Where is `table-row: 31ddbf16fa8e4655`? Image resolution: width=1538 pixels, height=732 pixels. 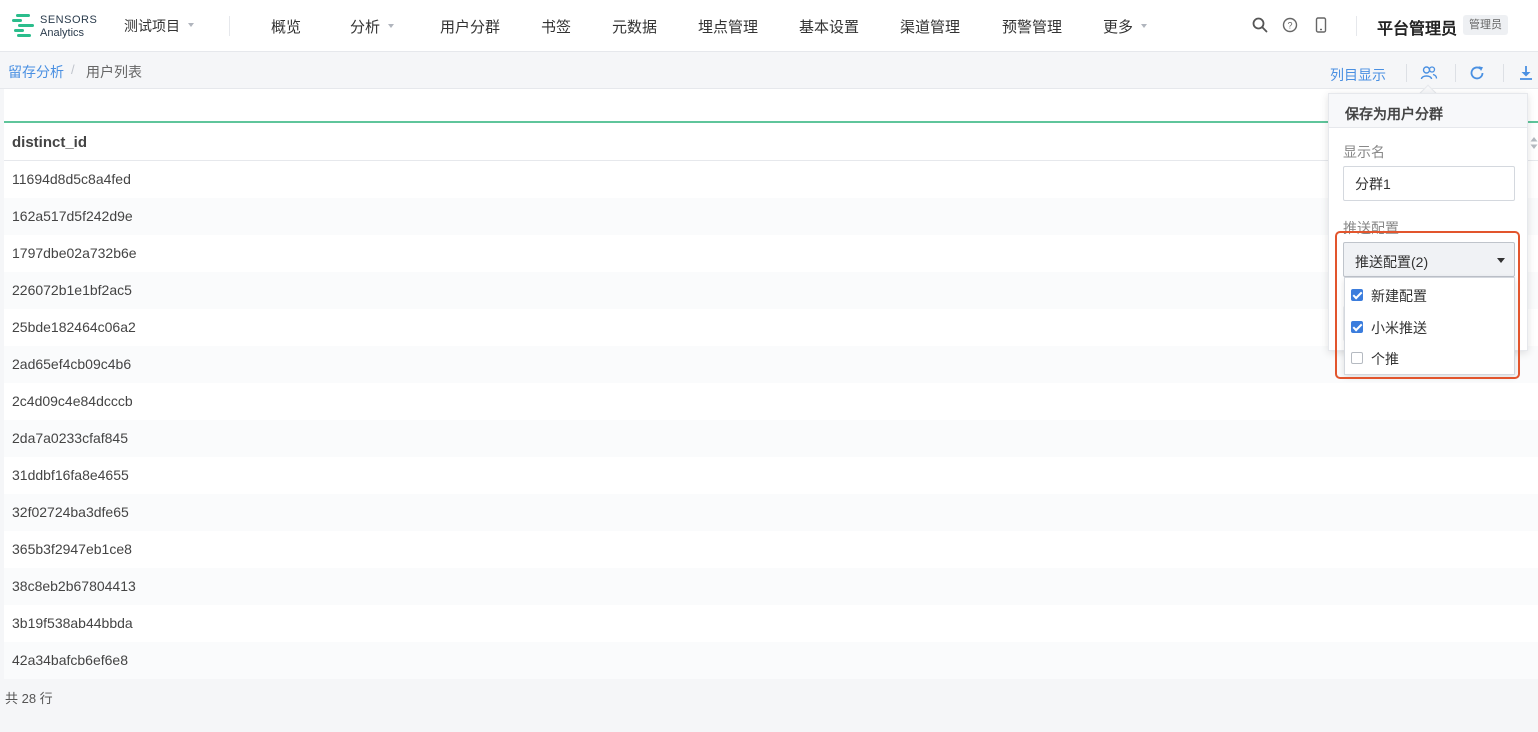 table-row: 31ddbf16fa8e4655 is located at coordinates (771, 475).